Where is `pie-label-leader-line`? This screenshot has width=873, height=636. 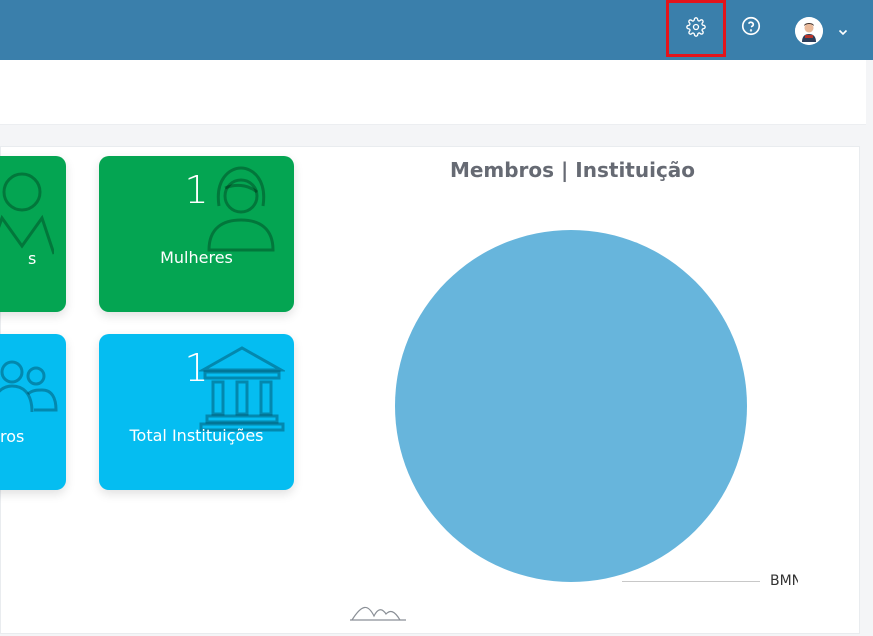
pie-label-leader-line is located at coordinates (691, 581).